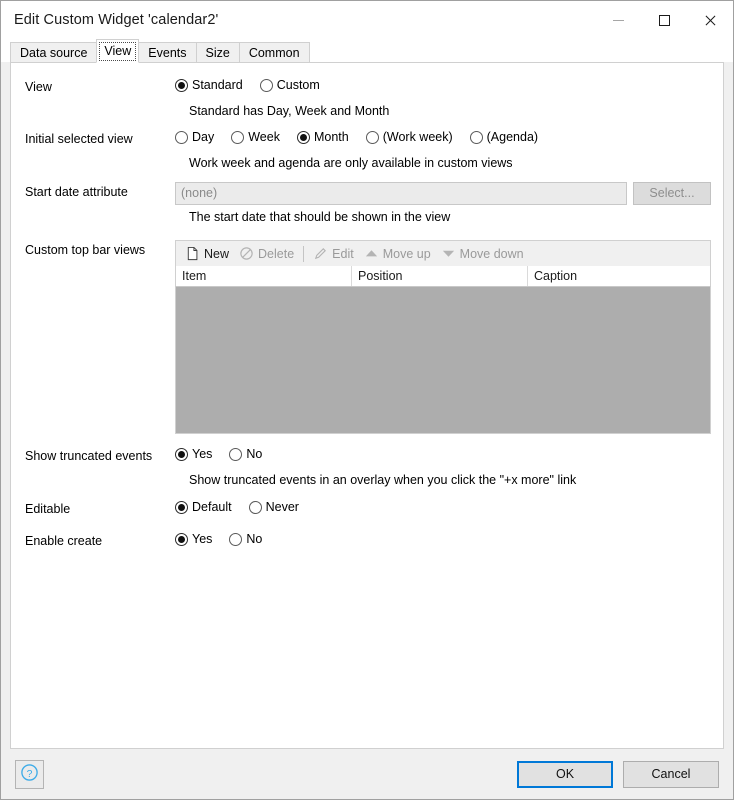 The height and width of the screenshot is (800, 734). I want to click on maximize-button, so click(664, 20).